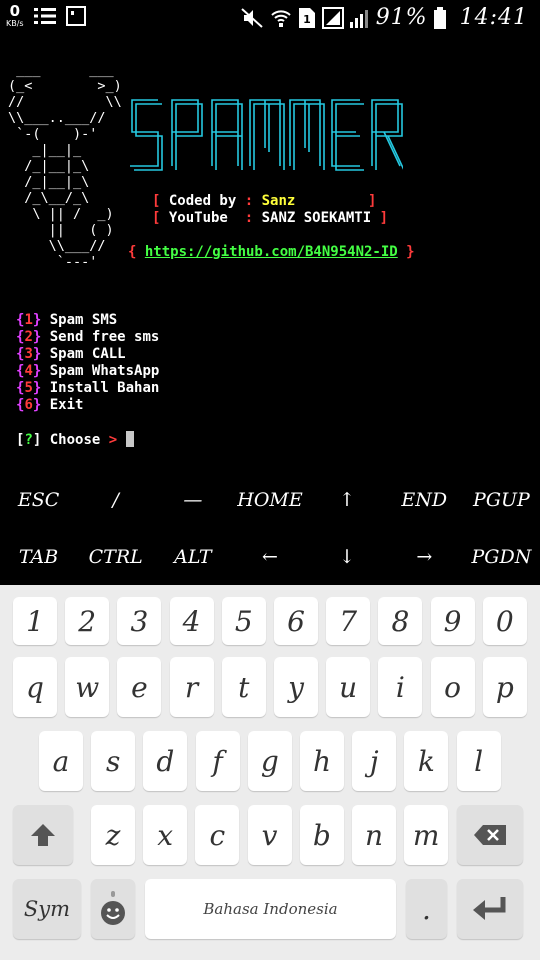  Describe the element at coordinates (424, 500) in the screenshot. I see `extra-key: END` at that location.